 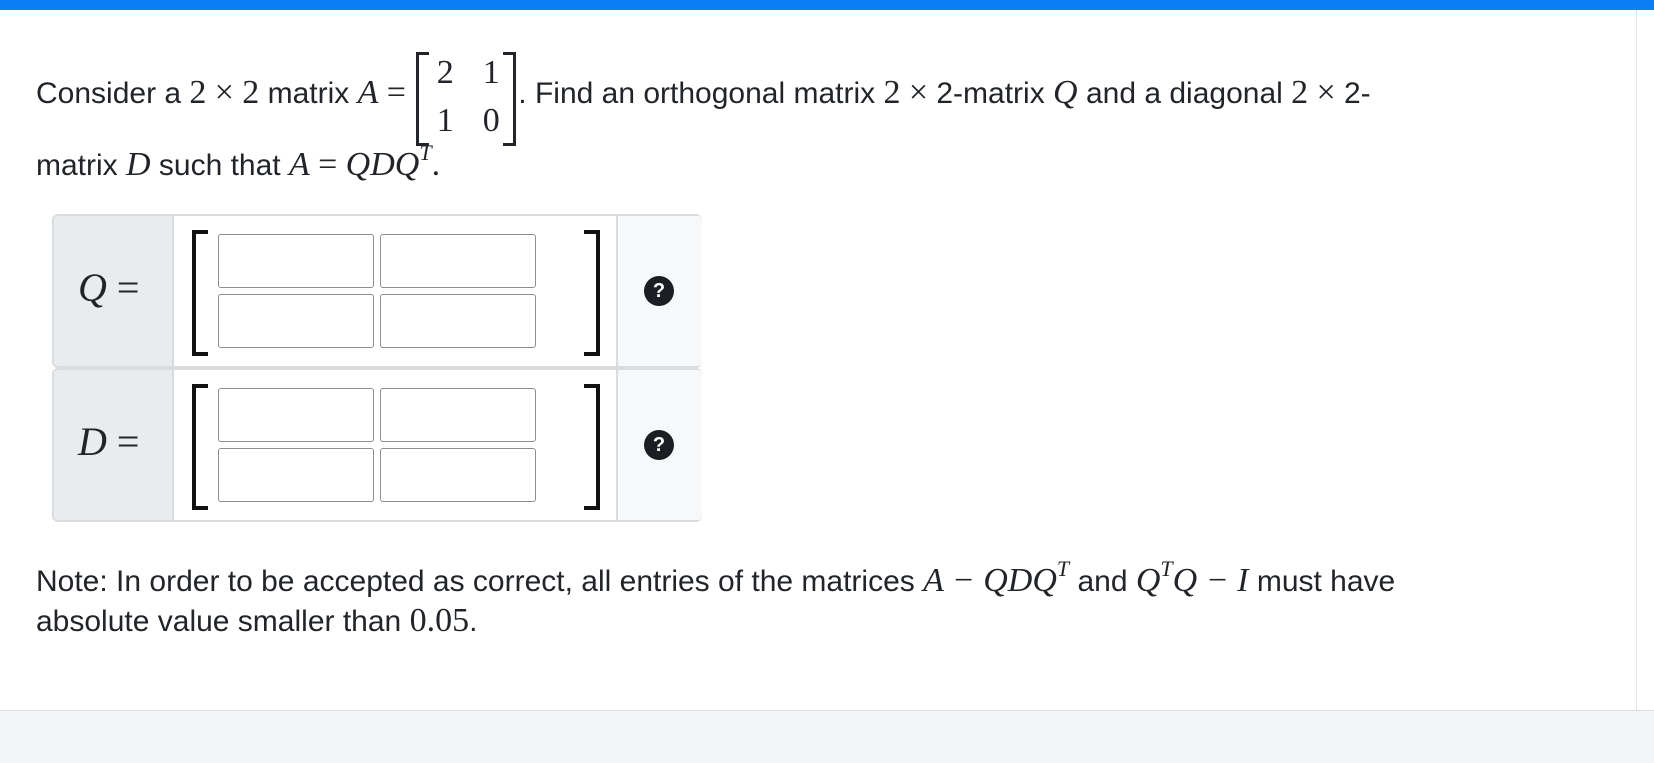 I want to click on matrix-A-entry: 0, so click(x=491, y=120).